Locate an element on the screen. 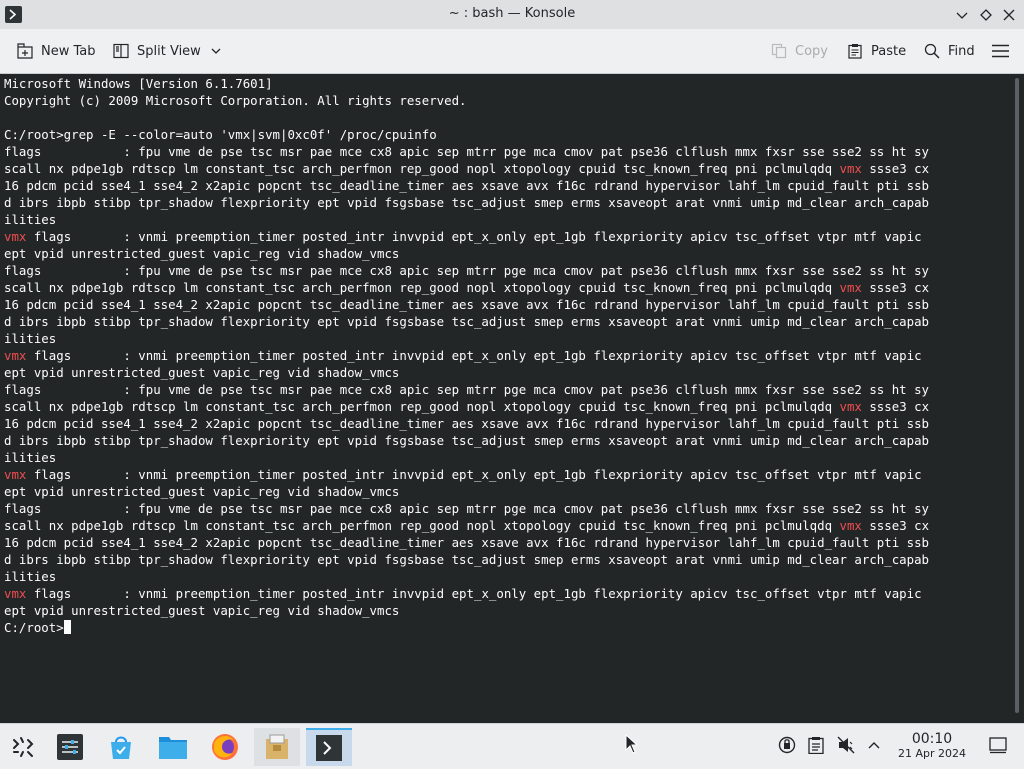 Image resolution: width=1024 pixels, height=769 pixels. application-launcher-icon is located at coordinates (23, 747).